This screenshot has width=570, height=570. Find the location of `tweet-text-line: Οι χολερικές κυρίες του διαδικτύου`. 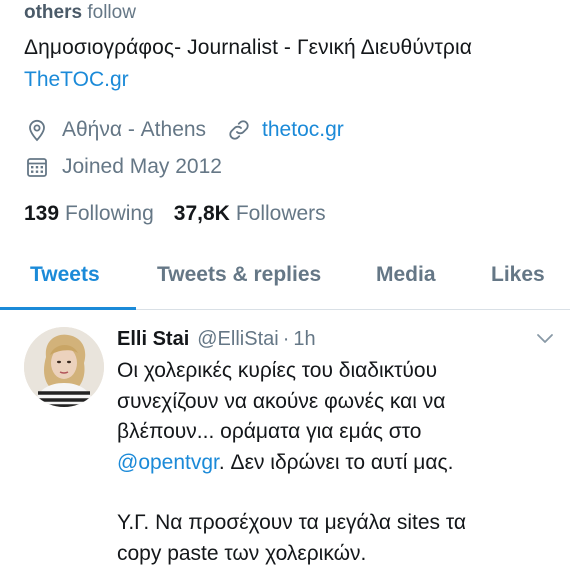

tweet-text-line: Οι χολερικές κυρίες του διαδικτύου is located at coordinates (277, 370).